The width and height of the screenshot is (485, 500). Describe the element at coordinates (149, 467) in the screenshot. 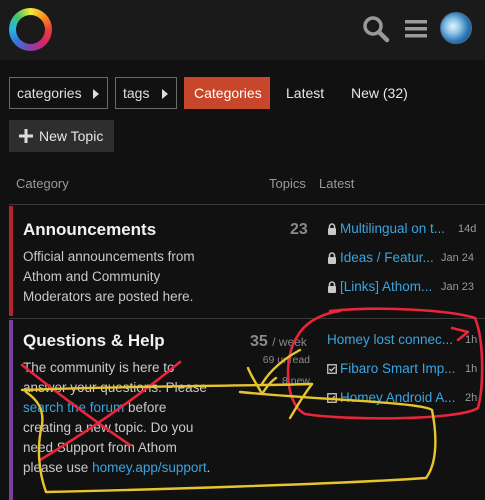

I see `support-link: homey.app/support` at that location.